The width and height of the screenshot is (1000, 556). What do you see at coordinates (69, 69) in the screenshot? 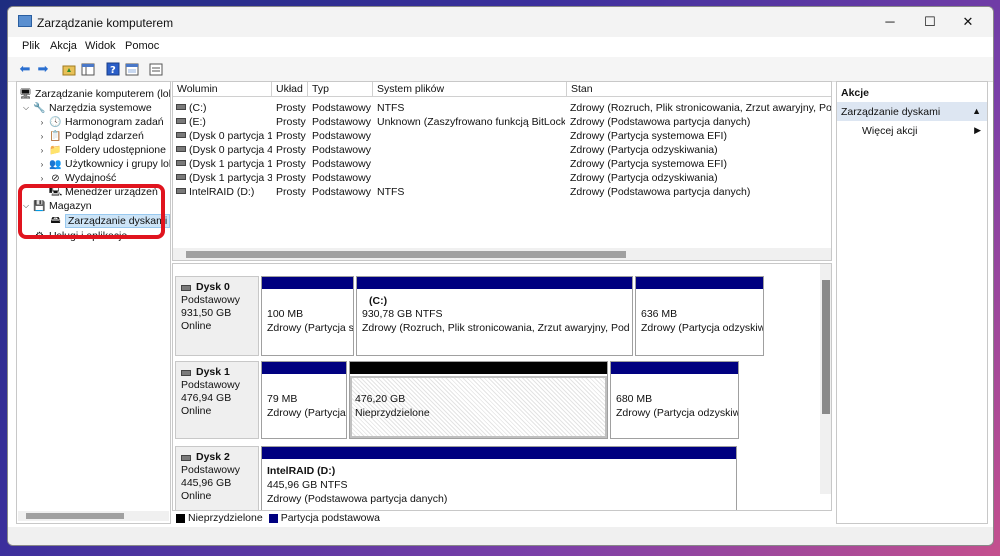
I see `up-folder-icon` at bounding box center [69, 69].